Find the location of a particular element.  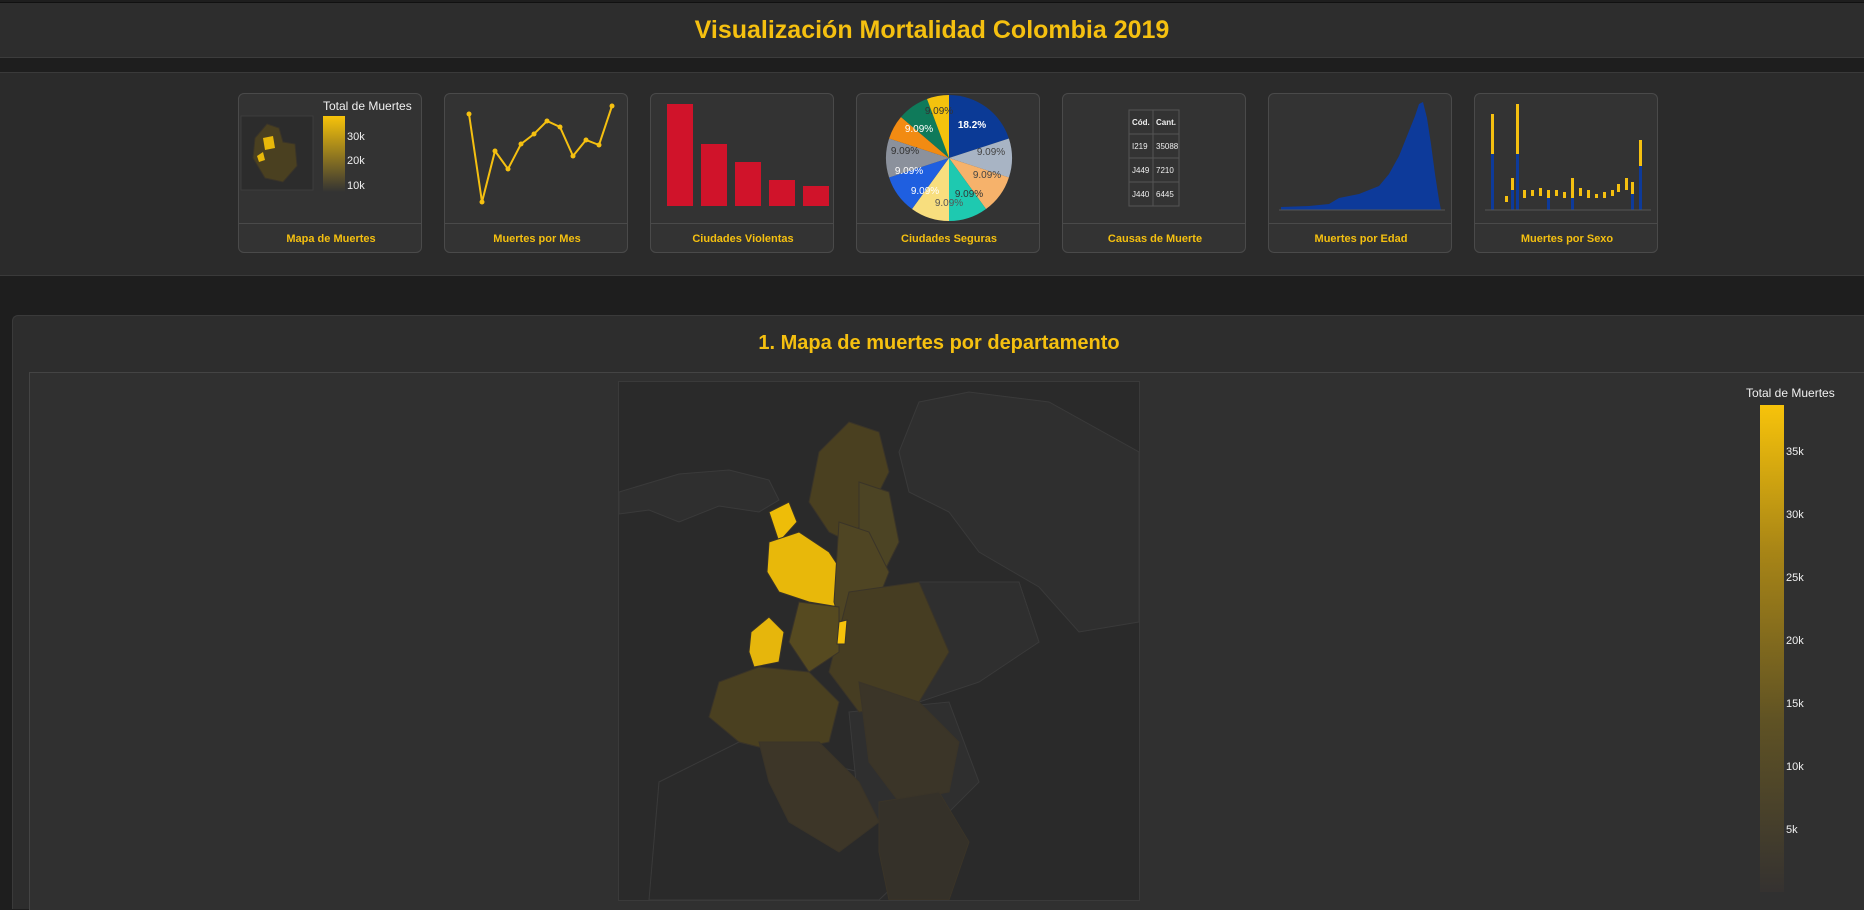

nav-card-label: Muertes por Edad is located at coordinates (1360, 237).